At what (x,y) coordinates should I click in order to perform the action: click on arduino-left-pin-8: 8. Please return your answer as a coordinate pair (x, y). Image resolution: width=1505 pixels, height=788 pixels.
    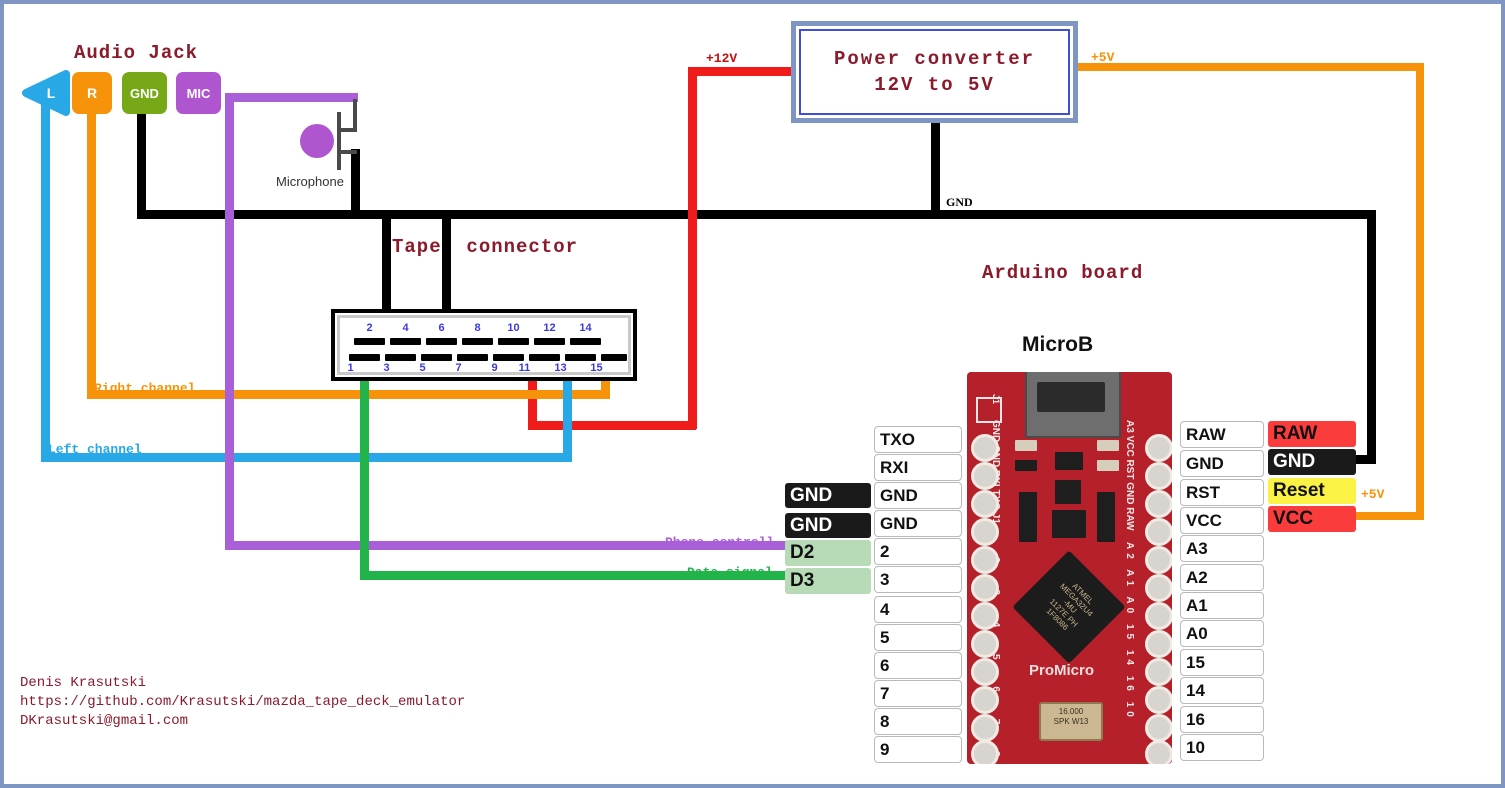
    Looking at the image, I should click on (918, 721).